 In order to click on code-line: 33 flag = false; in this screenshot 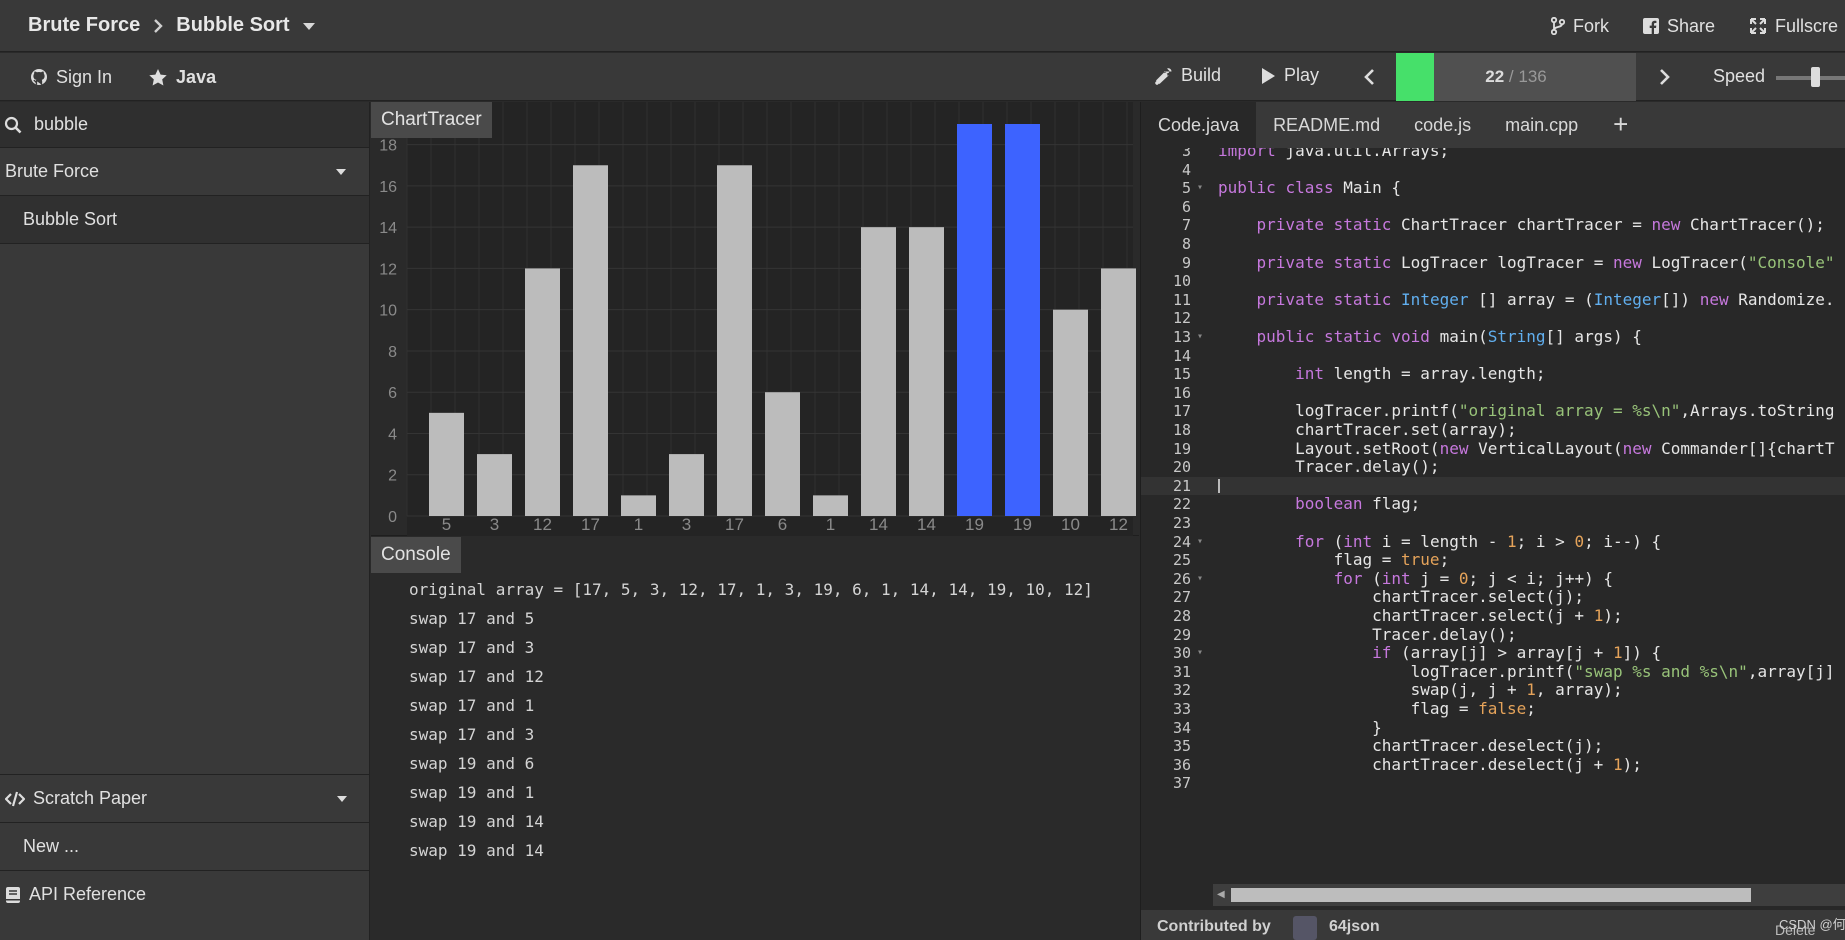, I will do `click(1493, 709)`.